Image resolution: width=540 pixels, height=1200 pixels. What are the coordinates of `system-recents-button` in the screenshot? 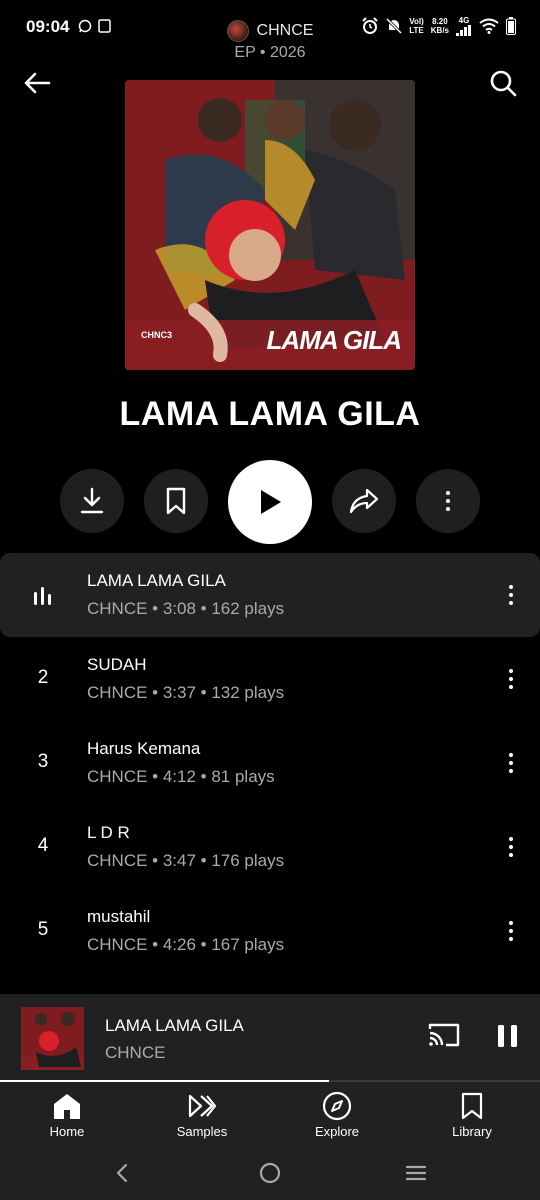 It's located at (416, 1175).